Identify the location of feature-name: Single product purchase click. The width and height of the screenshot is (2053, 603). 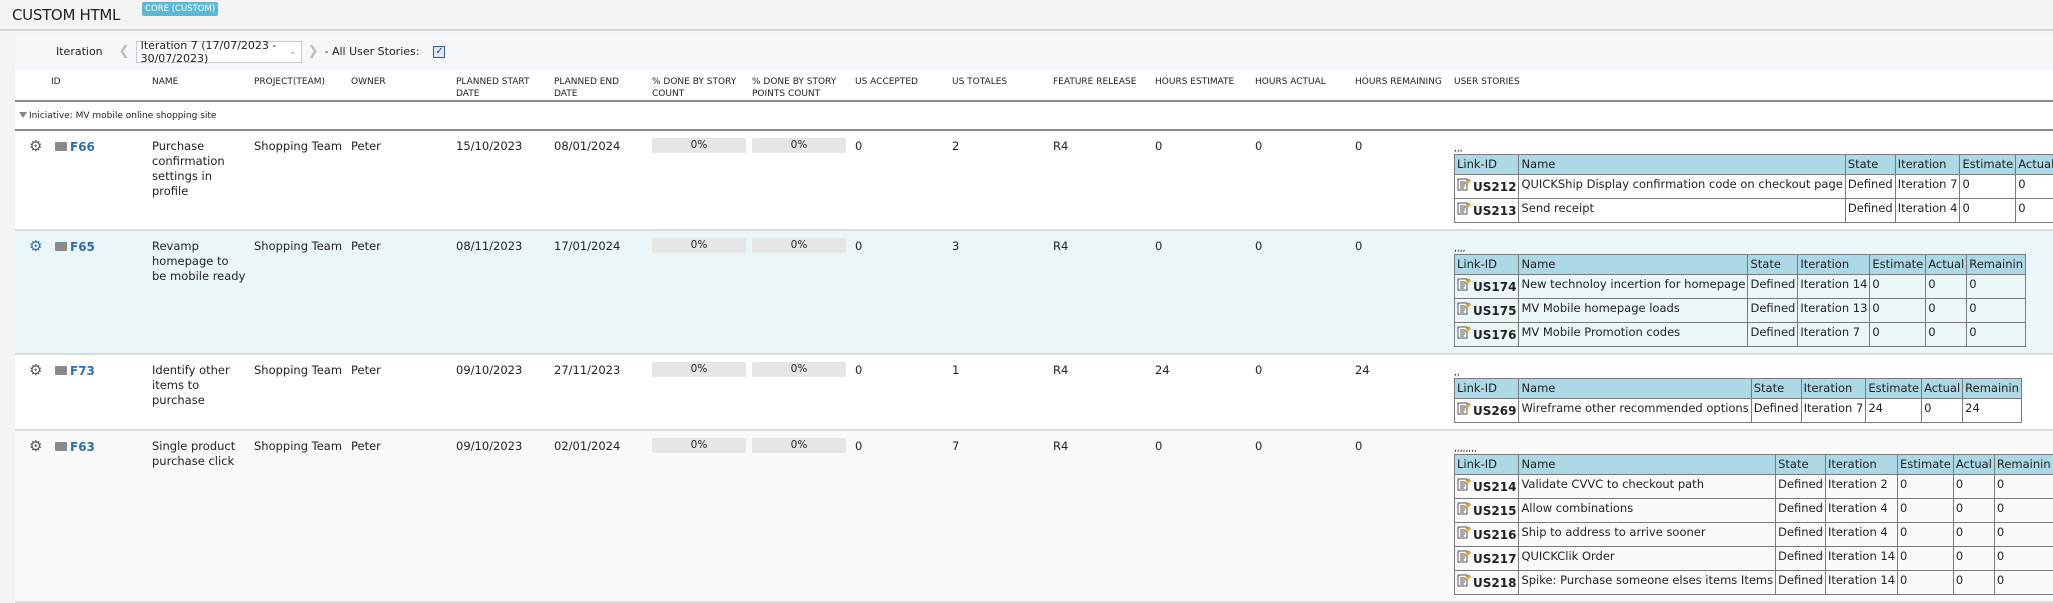
(199, 516).